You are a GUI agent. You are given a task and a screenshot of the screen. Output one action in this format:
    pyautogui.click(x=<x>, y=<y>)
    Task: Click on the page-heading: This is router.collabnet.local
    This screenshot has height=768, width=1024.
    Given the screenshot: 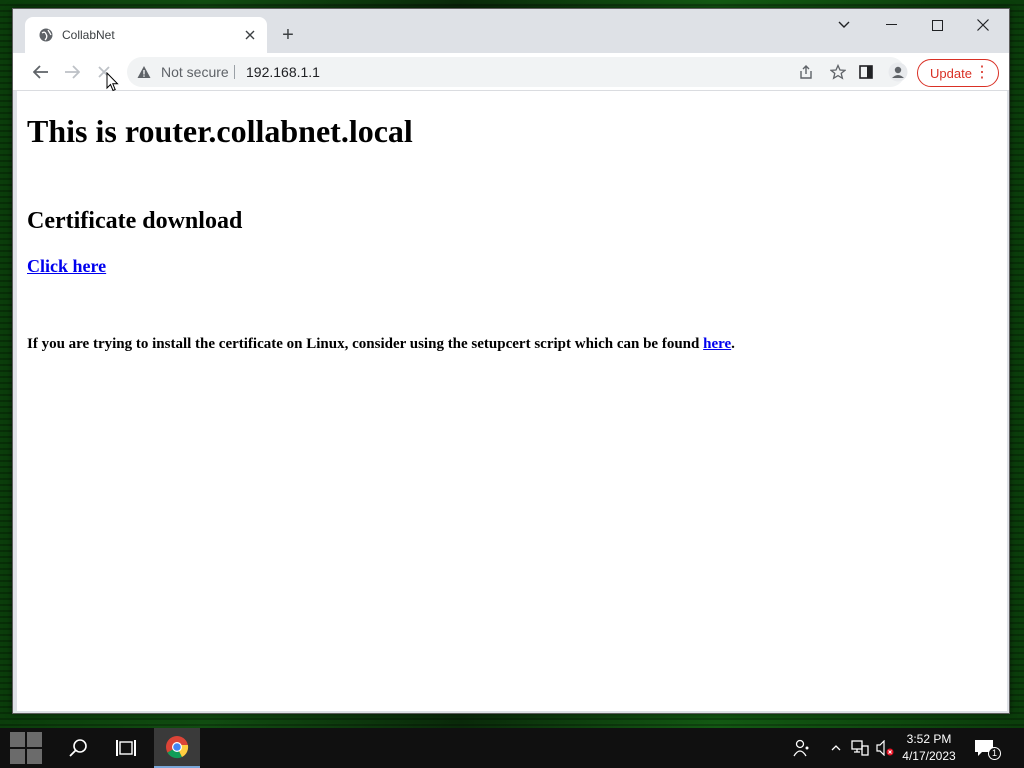 What is the action you would take?
    pyautogui.click(x=220, y=131)
    